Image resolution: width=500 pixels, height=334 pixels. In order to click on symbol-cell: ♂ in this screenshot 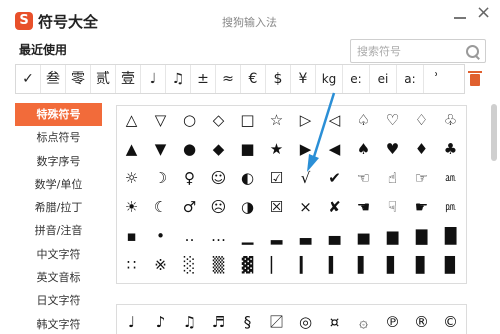, I will do `click(189, 207)`.